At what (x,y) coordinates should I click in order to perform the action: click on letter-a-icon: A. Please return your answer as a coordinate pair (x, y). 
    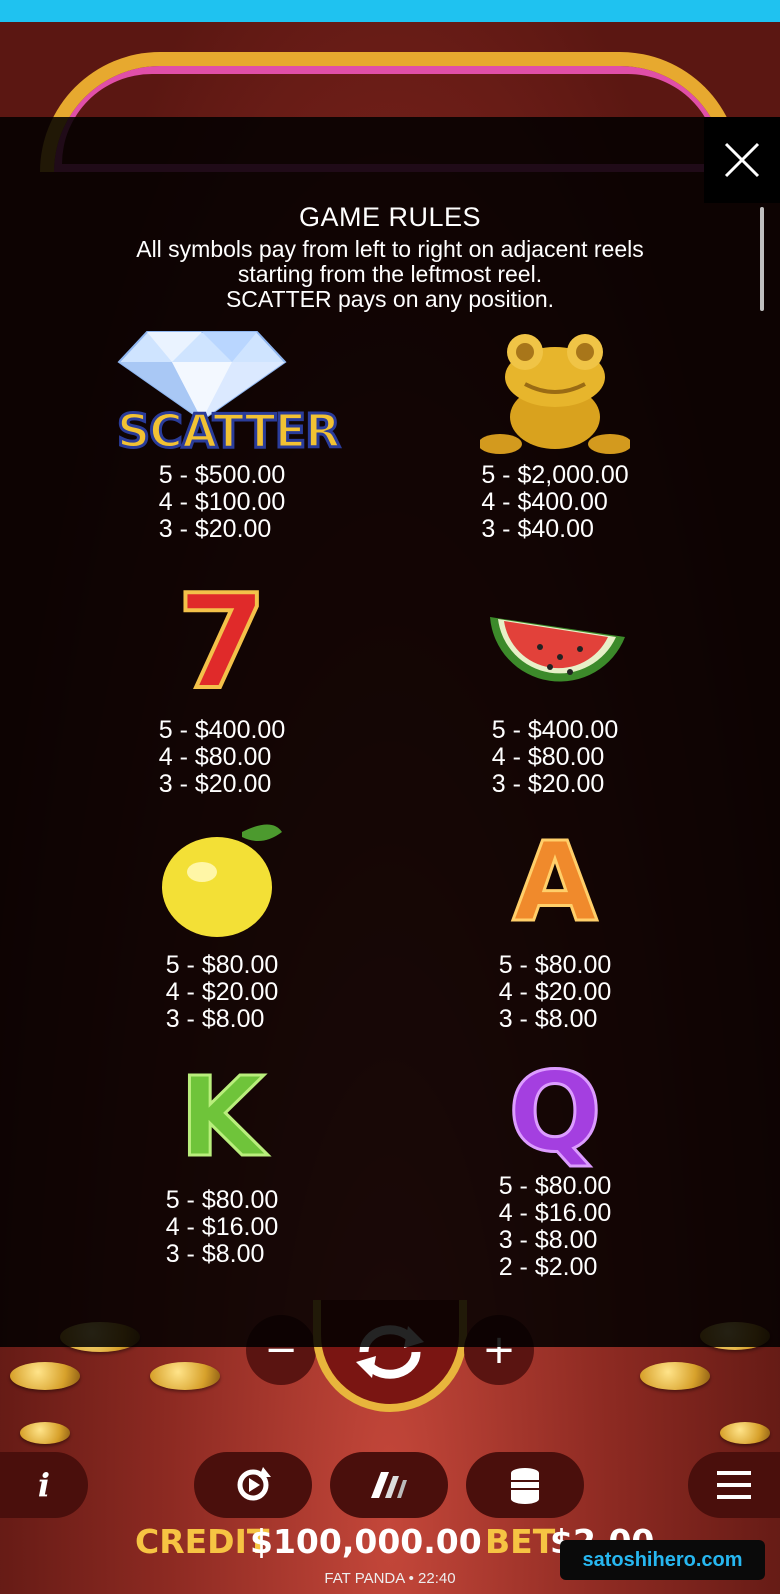
    Looking at the image, I should click on (555, 882).